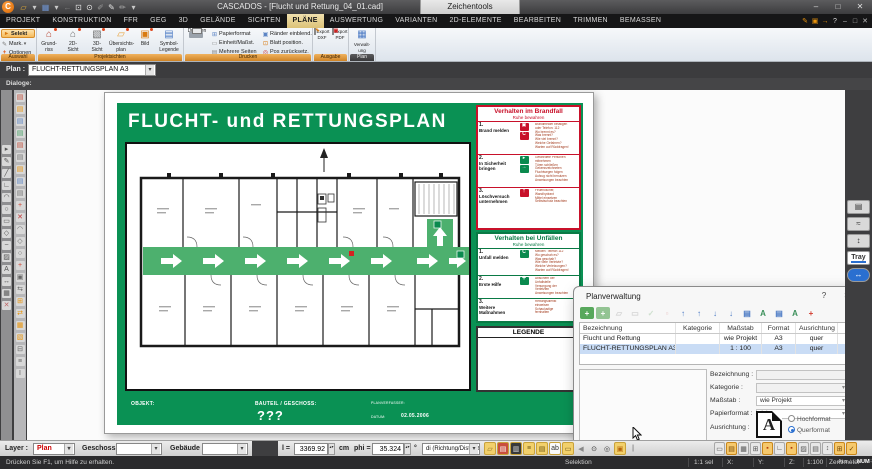 The image size is (872, 469). I want to click on massstab-select: wie Projekt, so click(800, 400).